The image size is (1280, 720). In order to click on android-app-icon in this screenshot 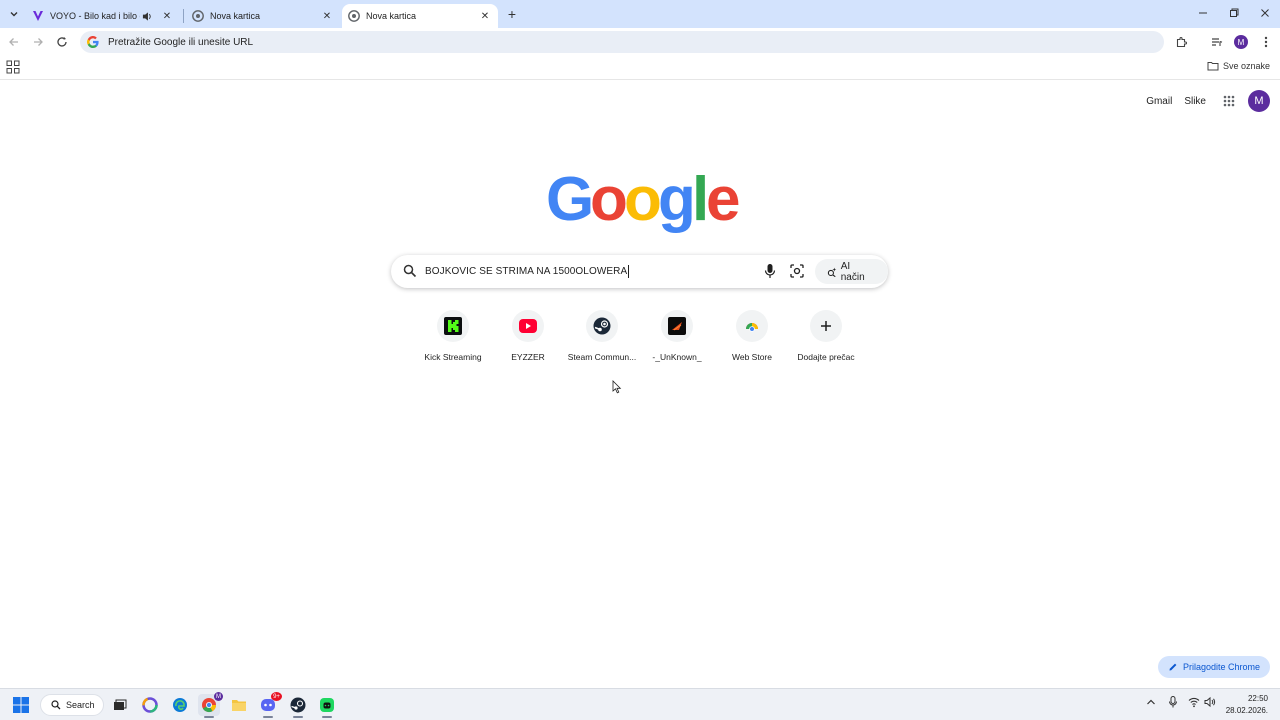, I will do `click(327, 705)`.